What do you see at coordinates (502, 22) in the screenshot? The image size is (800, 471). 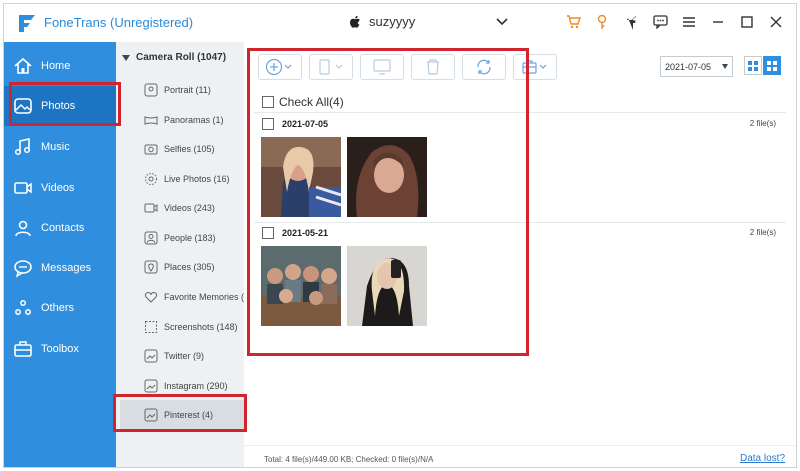 I see `chevron-down-icon` at bounding box center [502, 22].